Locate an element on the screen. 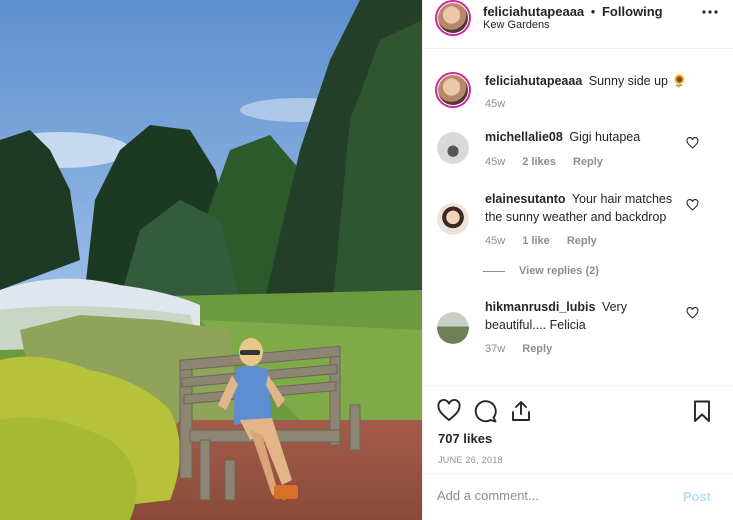  replies-divider is located at coordinates (494, 271).